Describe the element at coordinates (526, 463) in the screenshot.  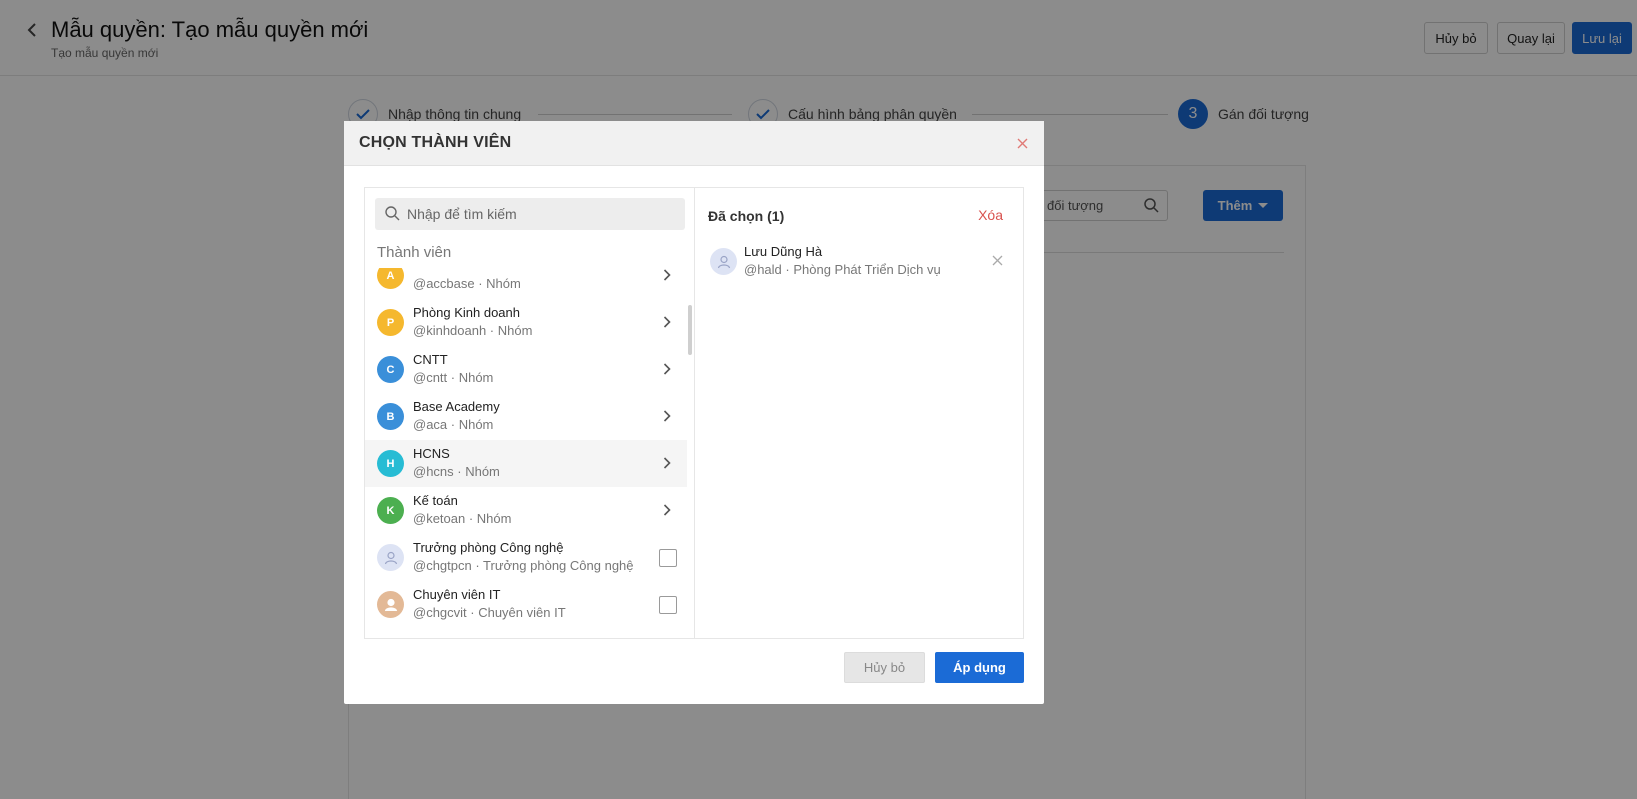
I see `list-item: H HCNS @hcns · Nhóm` at that location.